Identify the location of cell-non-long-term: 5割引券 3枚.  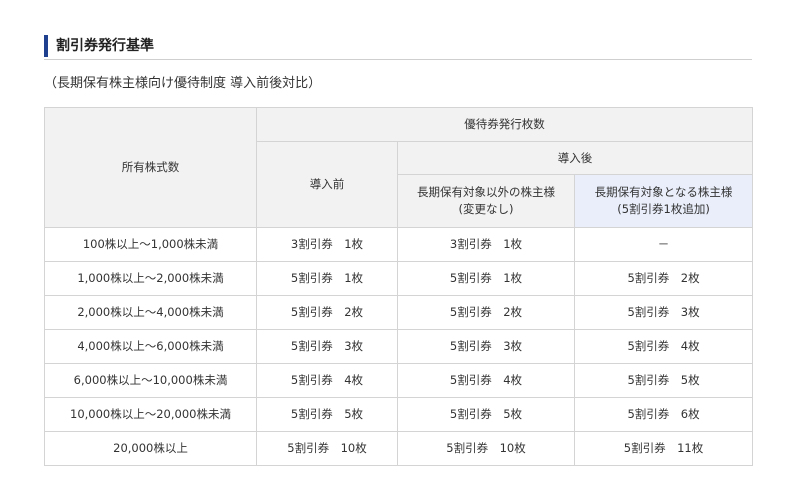
(486, 346).